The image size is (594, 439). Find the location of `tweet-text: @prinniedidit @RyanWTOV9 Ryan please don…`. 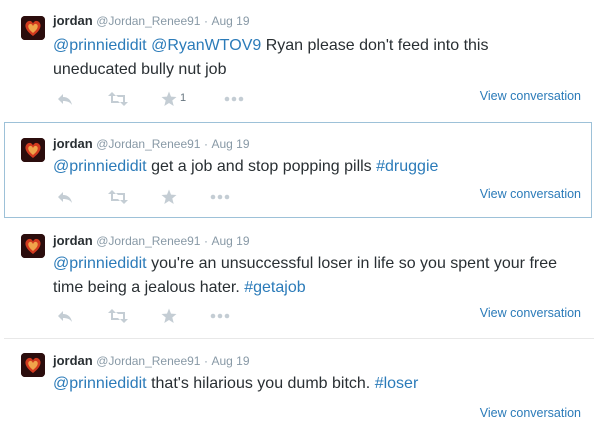

tweet-text: @prinniedidit @RyanWTOV9 Ryan please don… is located at coordinates (313, 58).